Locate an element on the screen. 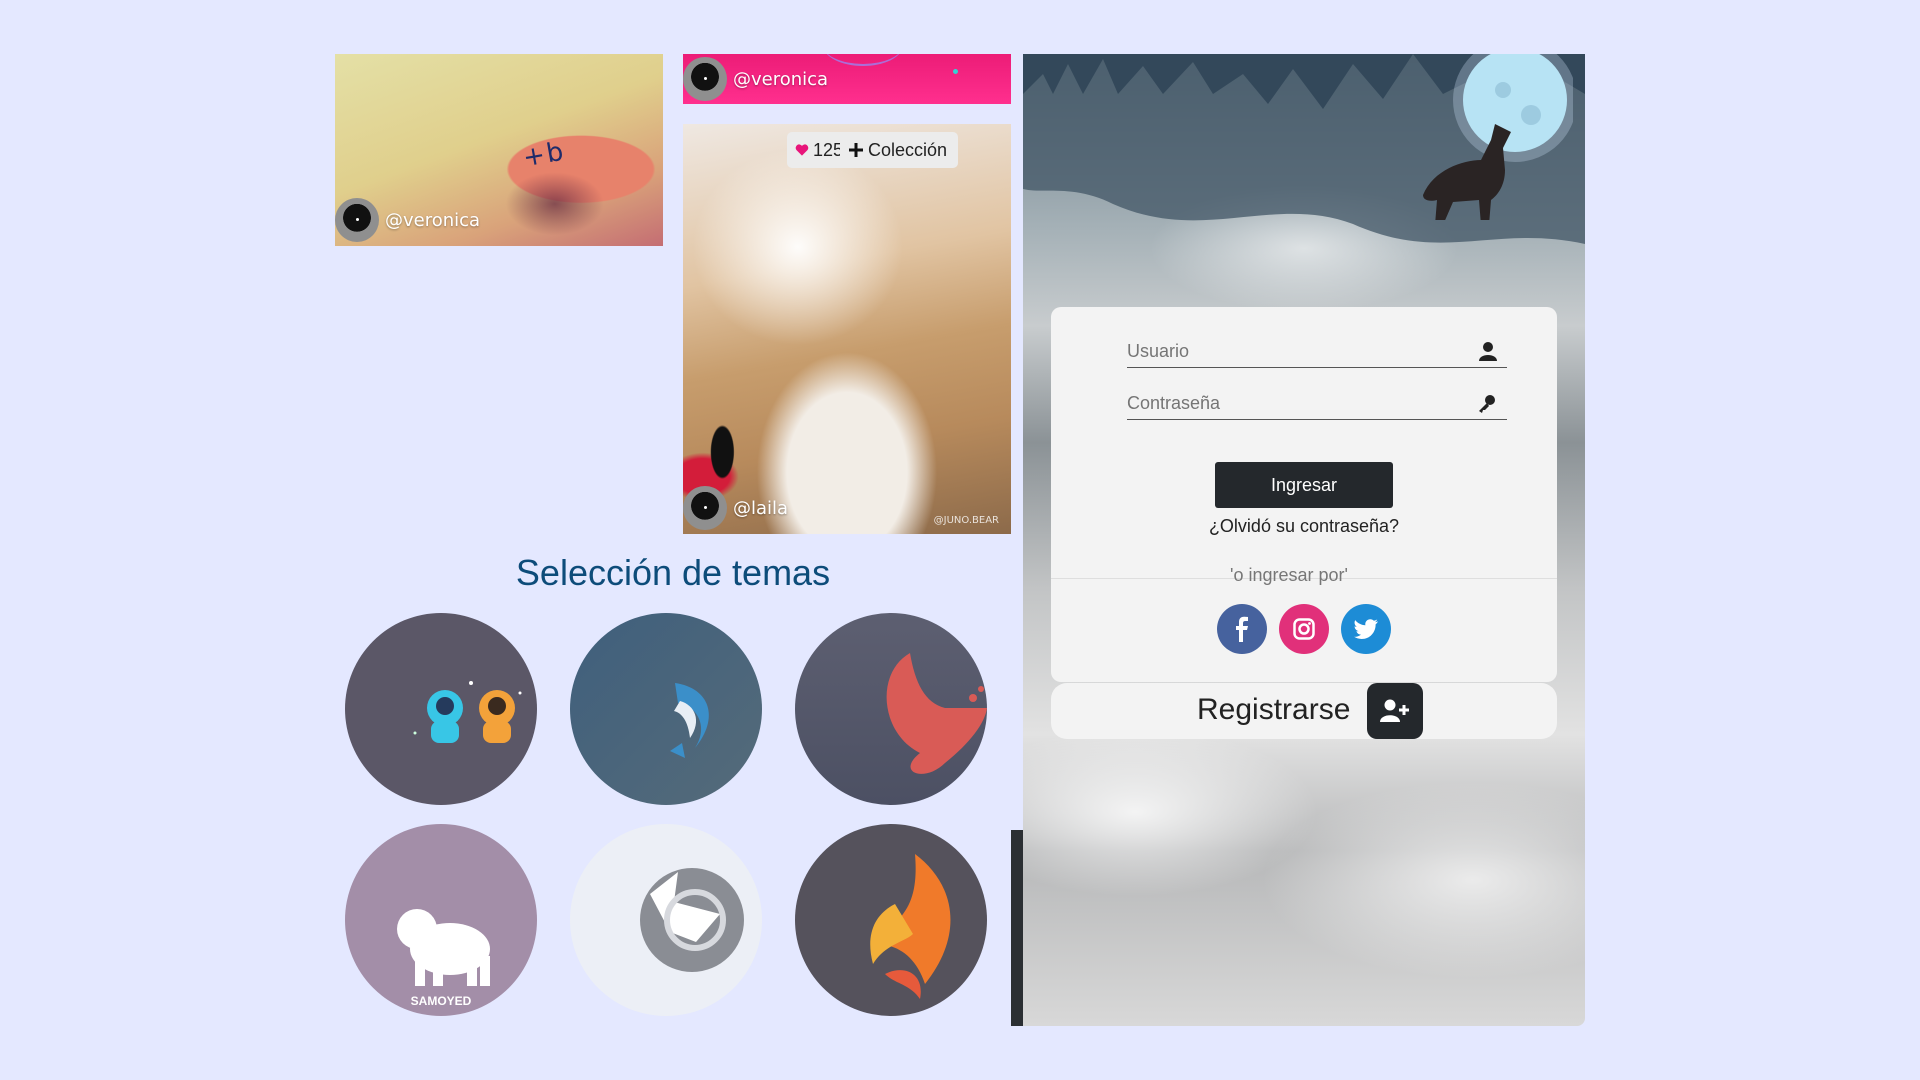  theme-whale is located at coordinates (891, 709).